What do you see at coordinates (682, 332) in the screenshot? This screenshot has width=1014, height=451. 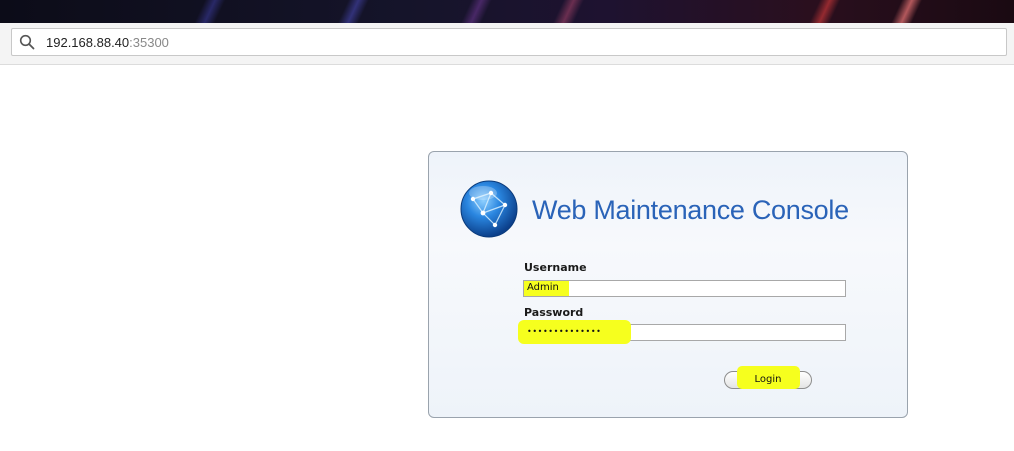 I see `password-field: ••••••••••••••` at bounding box center [682, 332].